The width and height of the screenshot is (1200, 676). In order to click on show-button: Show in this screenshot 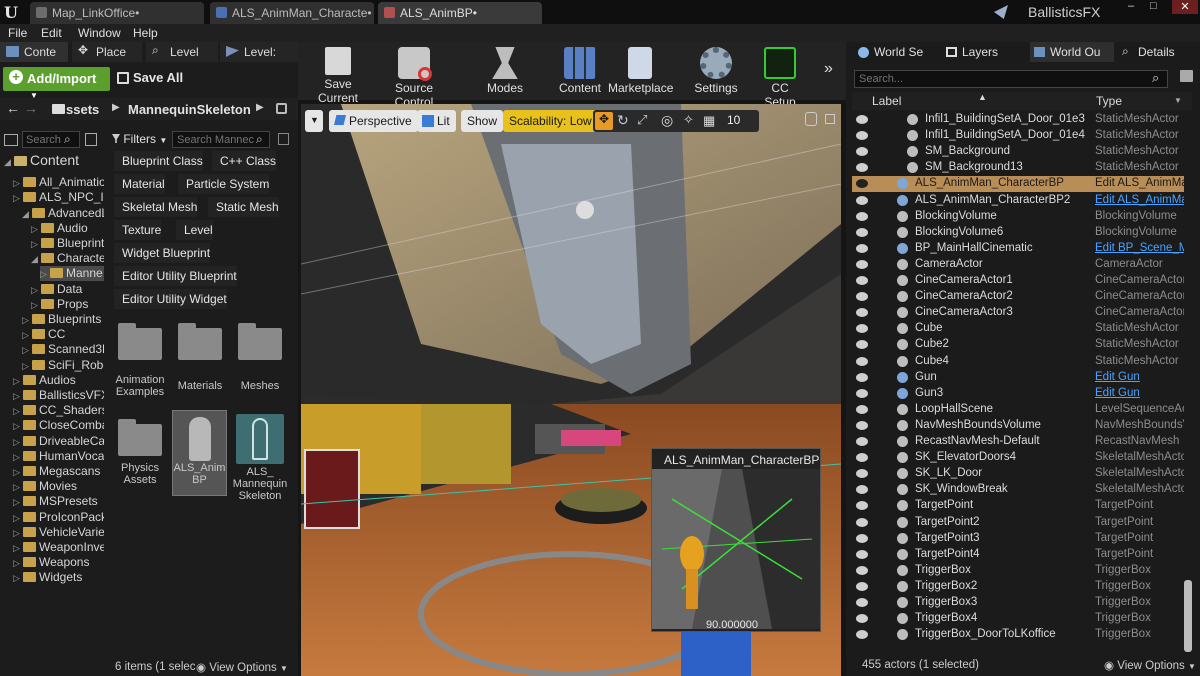, I will do `click(482, 121)`.